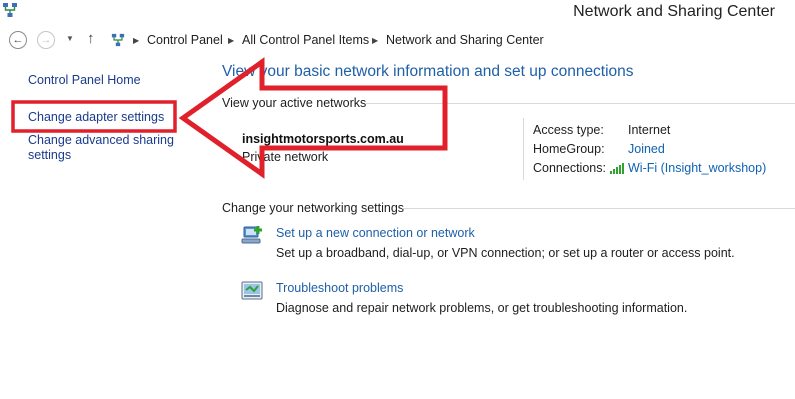  I want to click on control-panel-home-link: Control Panel Home, so click(84, 80).